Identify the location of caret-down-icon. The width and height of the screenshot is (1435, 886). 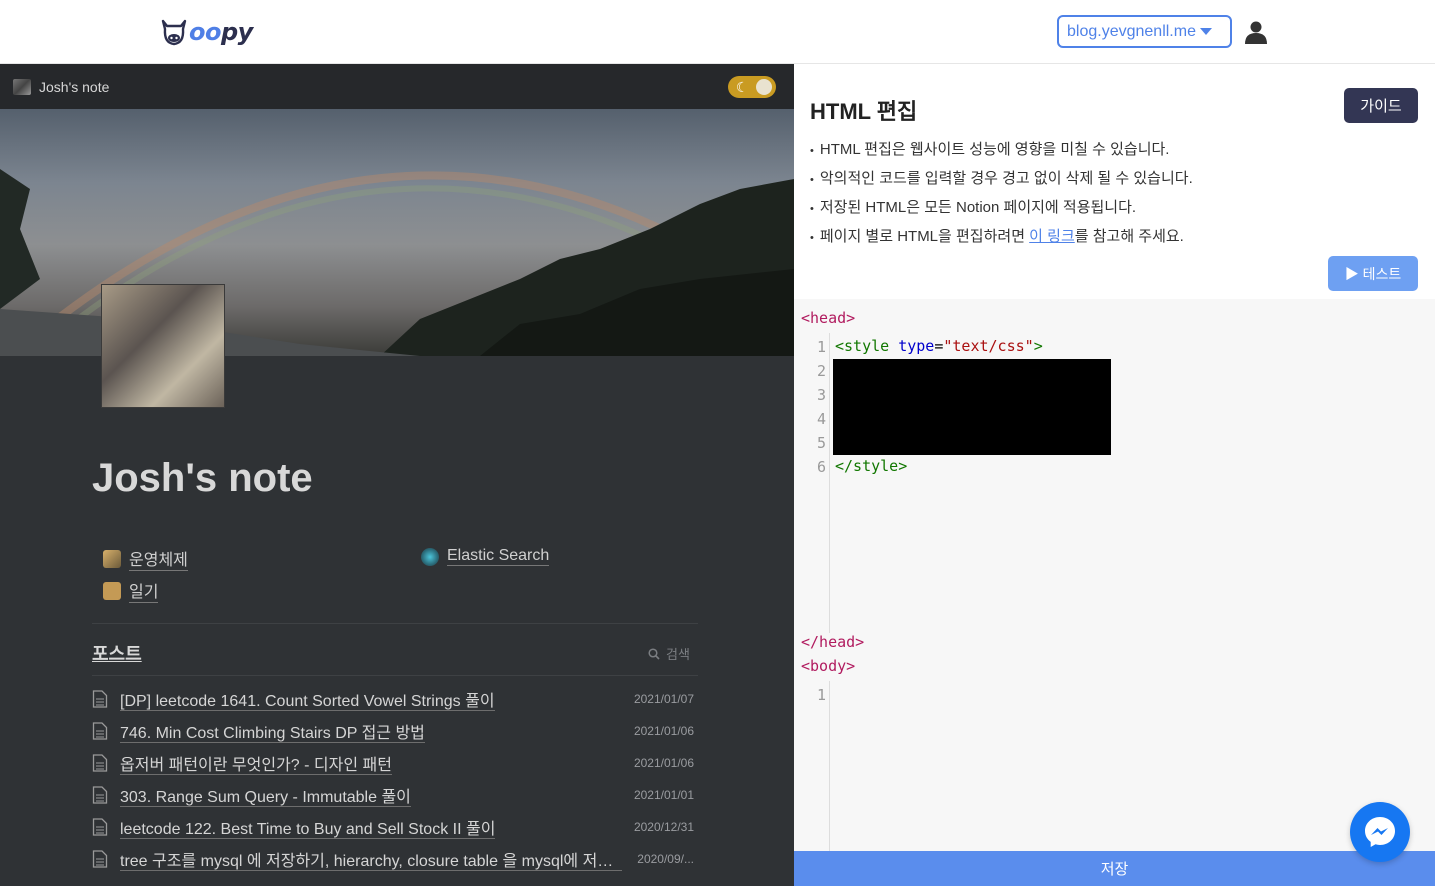
(1205, 31).